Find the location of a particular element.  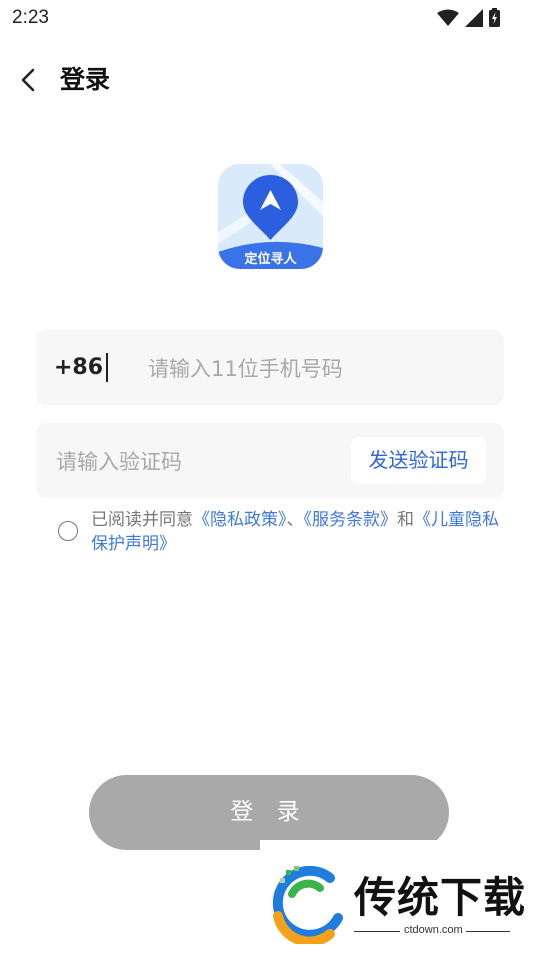

phone-field-row: +86 is located at coordinates (270, 368).